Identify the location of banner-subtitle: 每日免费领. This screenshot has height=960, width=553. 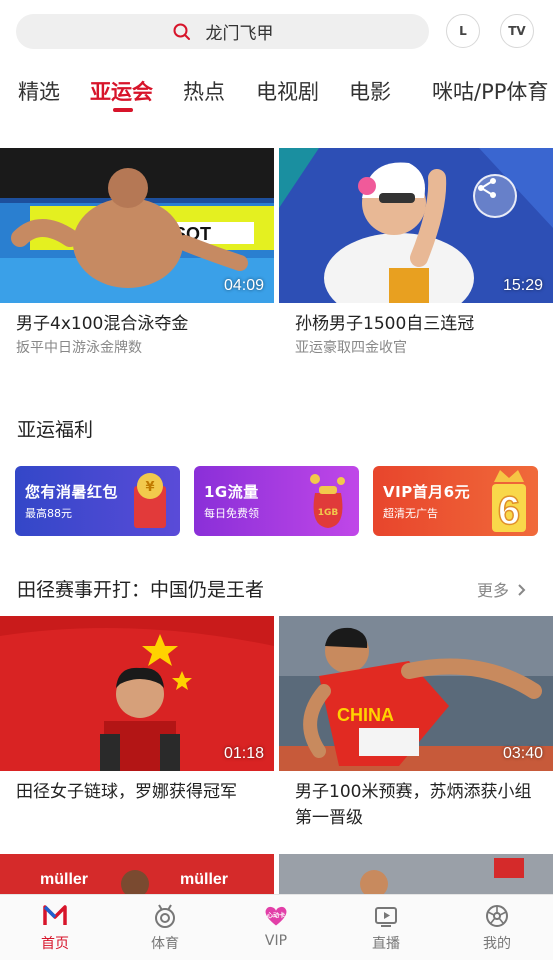
(231, 513).